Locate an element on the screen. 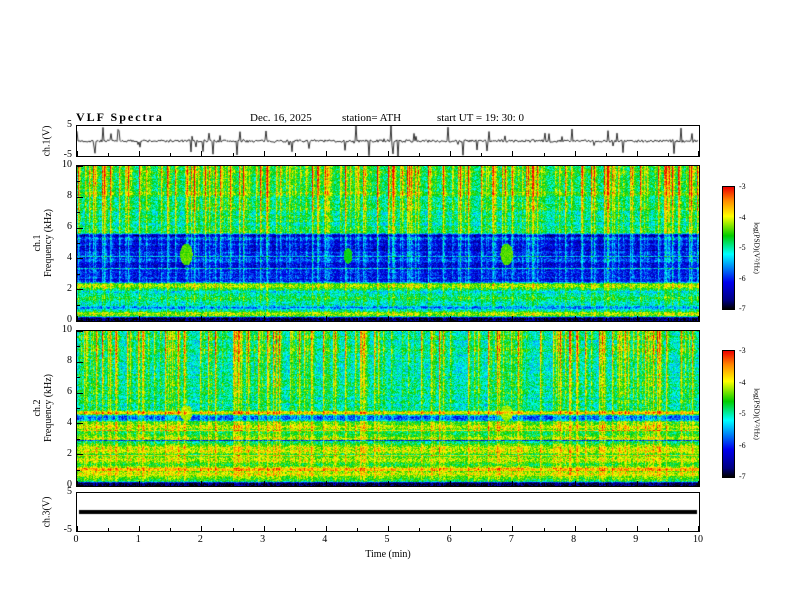  ch2-label: ch.2 is located at coordinates (37, 408).